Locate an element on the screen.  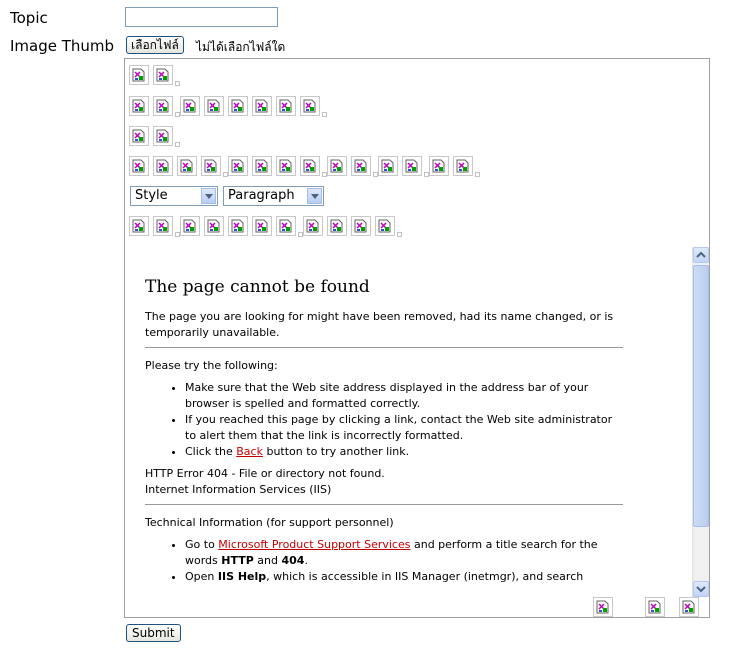
back-link: Back is located at coordinates (249, 451).